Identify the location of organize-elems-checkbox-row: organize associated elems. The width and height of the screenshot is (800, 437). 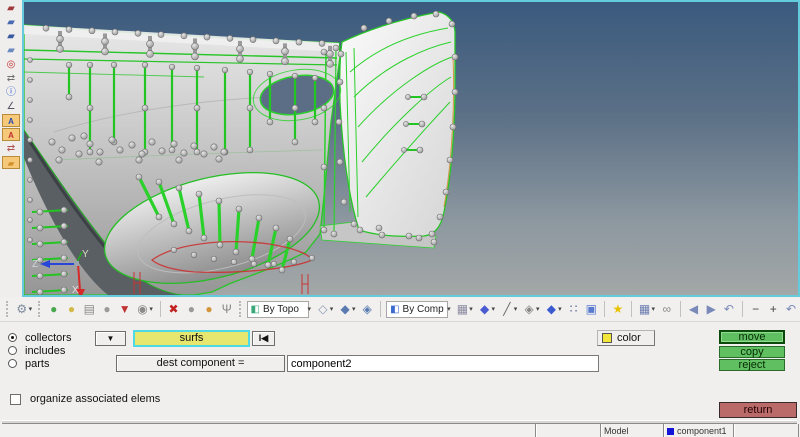
(85, 399).